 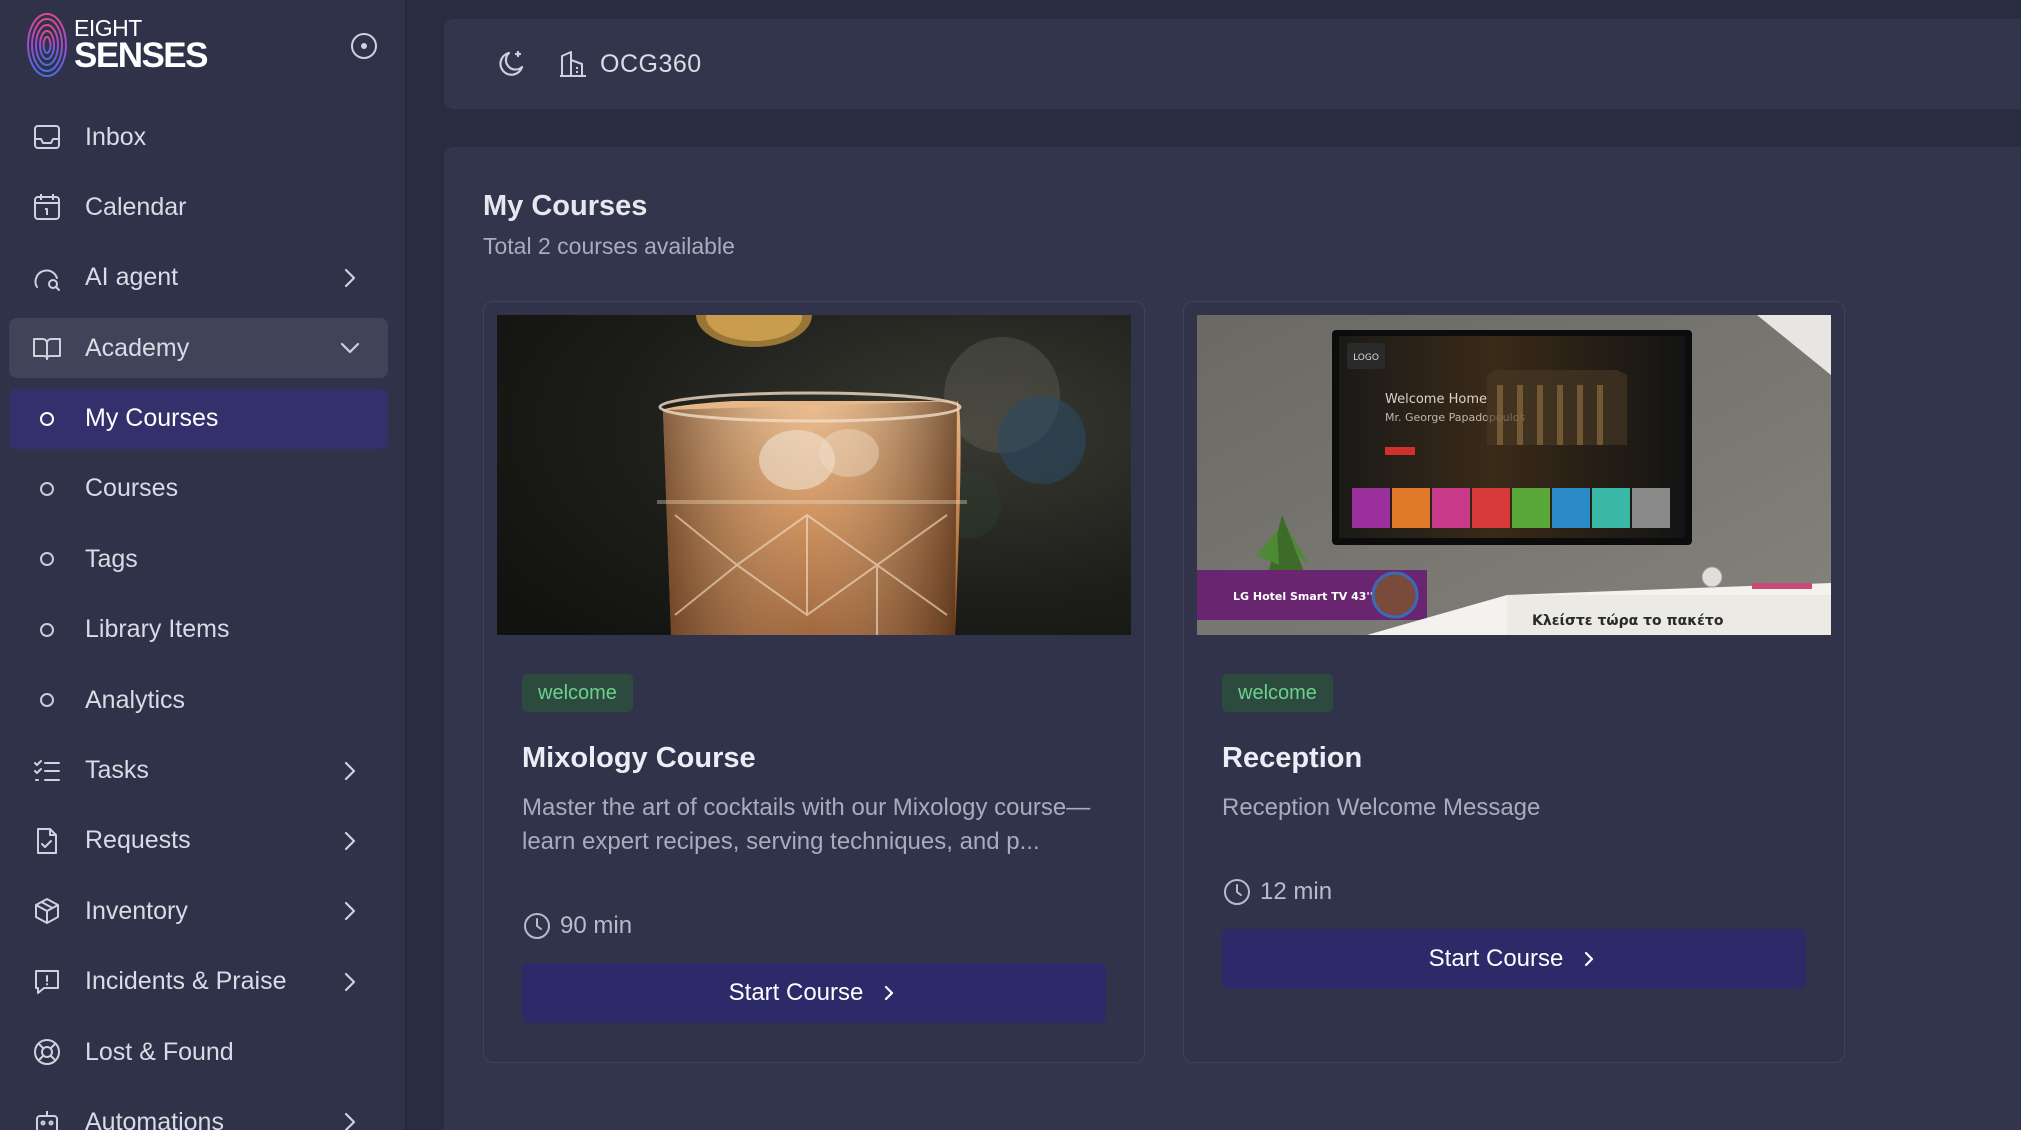 What do you see at coordinates (47, 841) in the screenshot?
I see `requests-icon` at bounding box center [47, 841].